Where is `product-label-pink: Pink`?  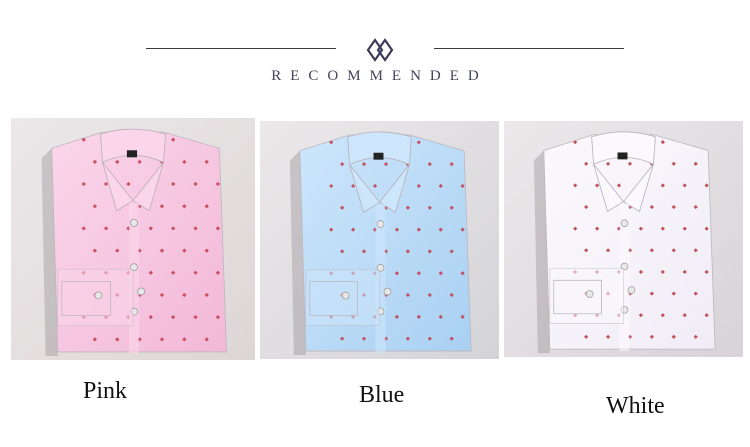
product-label-pink: Pink is located at coordinates (105, 391).